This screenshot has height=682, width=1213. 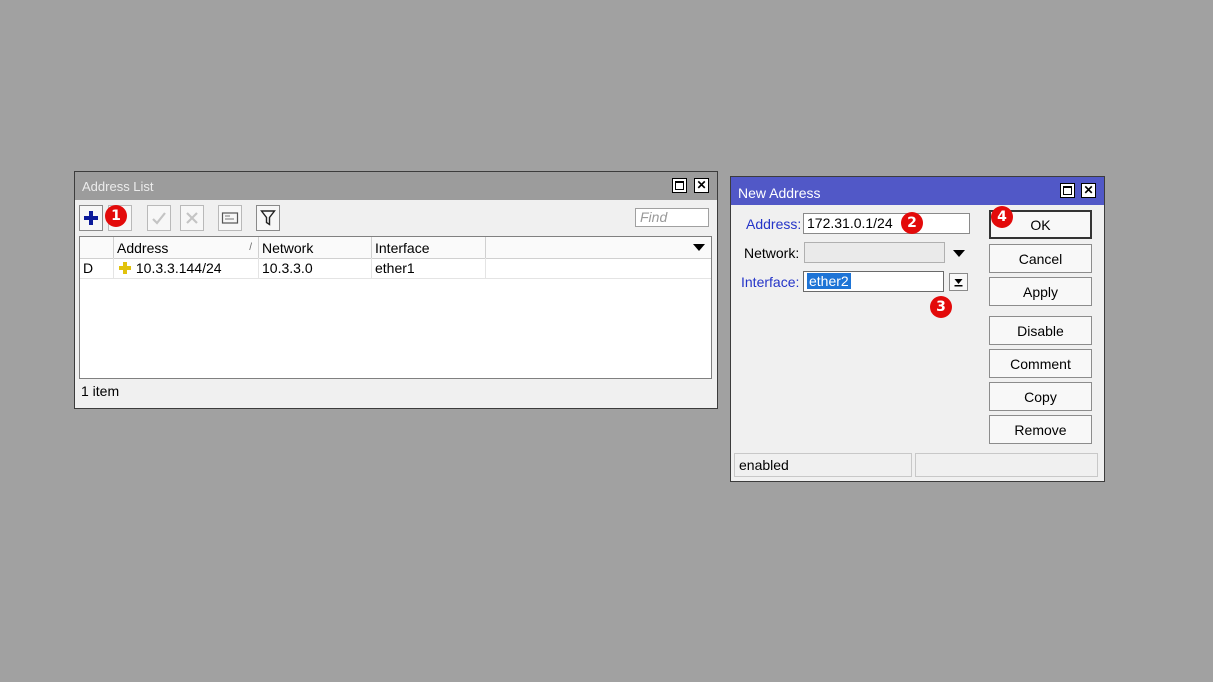 I want to click on interface-label: Interface:, so click(x=770, y=282).